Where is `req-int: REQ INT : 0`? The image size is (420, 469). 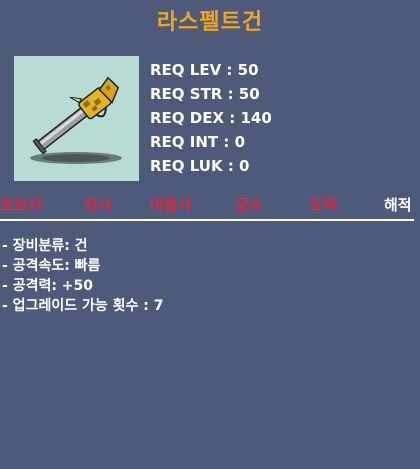 req-int: REQ INT : 0 is located at coordinates (198, 142).